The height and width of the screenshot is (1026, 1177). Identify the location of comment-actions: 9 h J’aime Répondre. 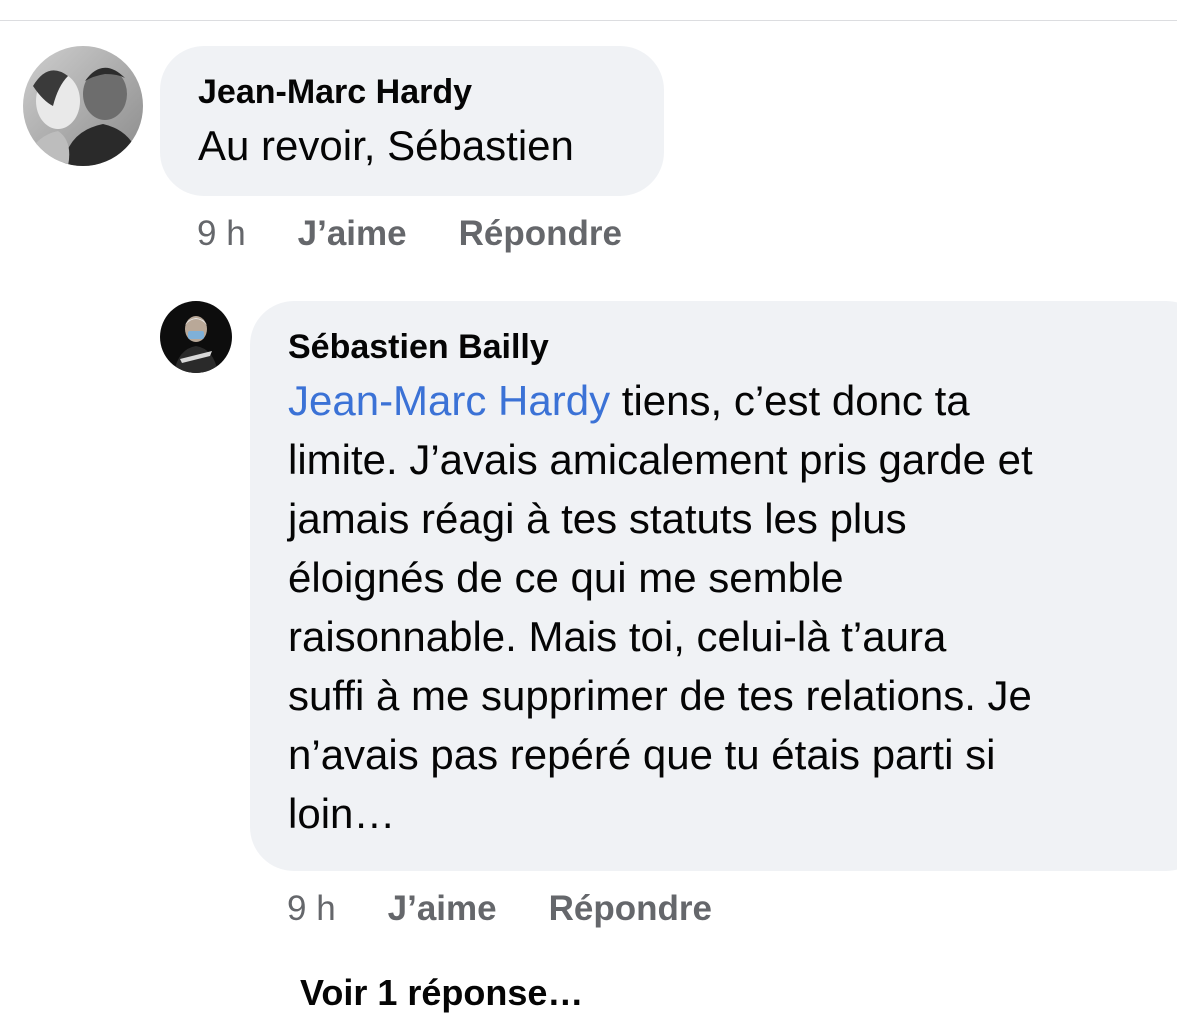
(409, 234).